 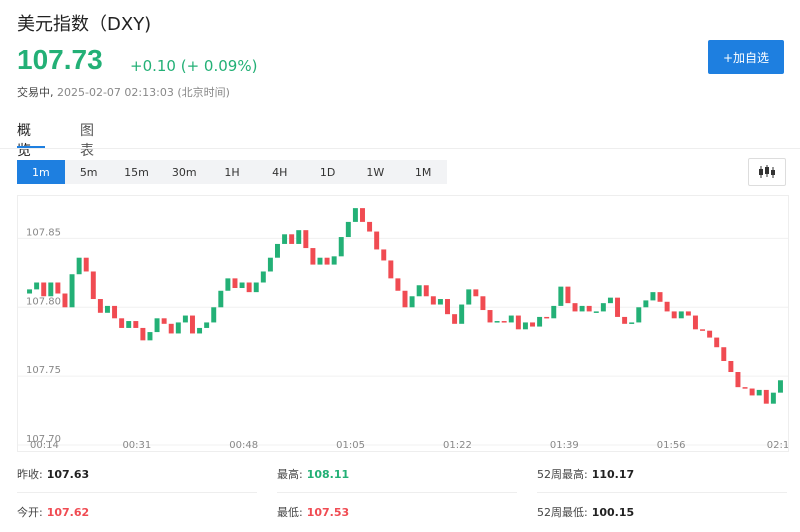 I want to click on x-tick-label: 00:14, so click(x=44, y=445).